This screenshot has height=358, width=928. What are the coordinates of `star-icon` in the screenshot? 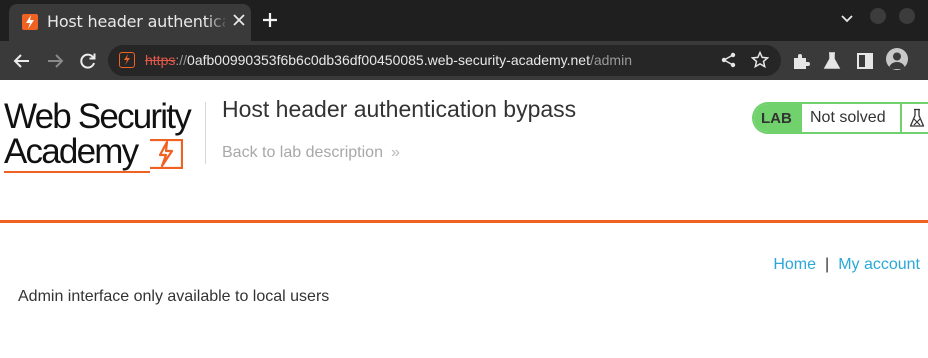 It's located at (760, 60).